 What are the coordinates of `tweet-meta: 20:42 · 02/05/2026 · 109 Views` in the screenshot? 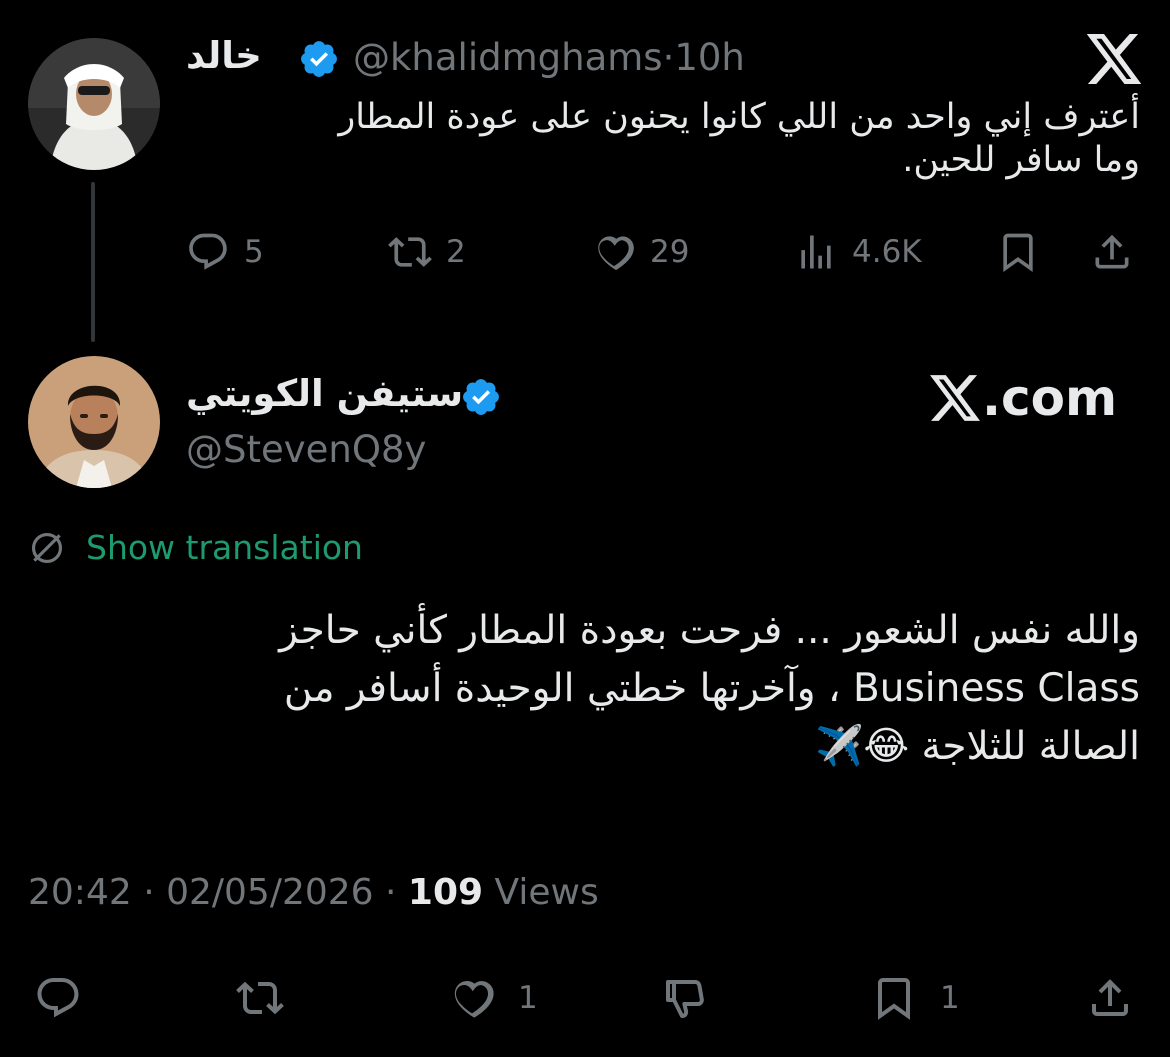 It's located at (313, 892).